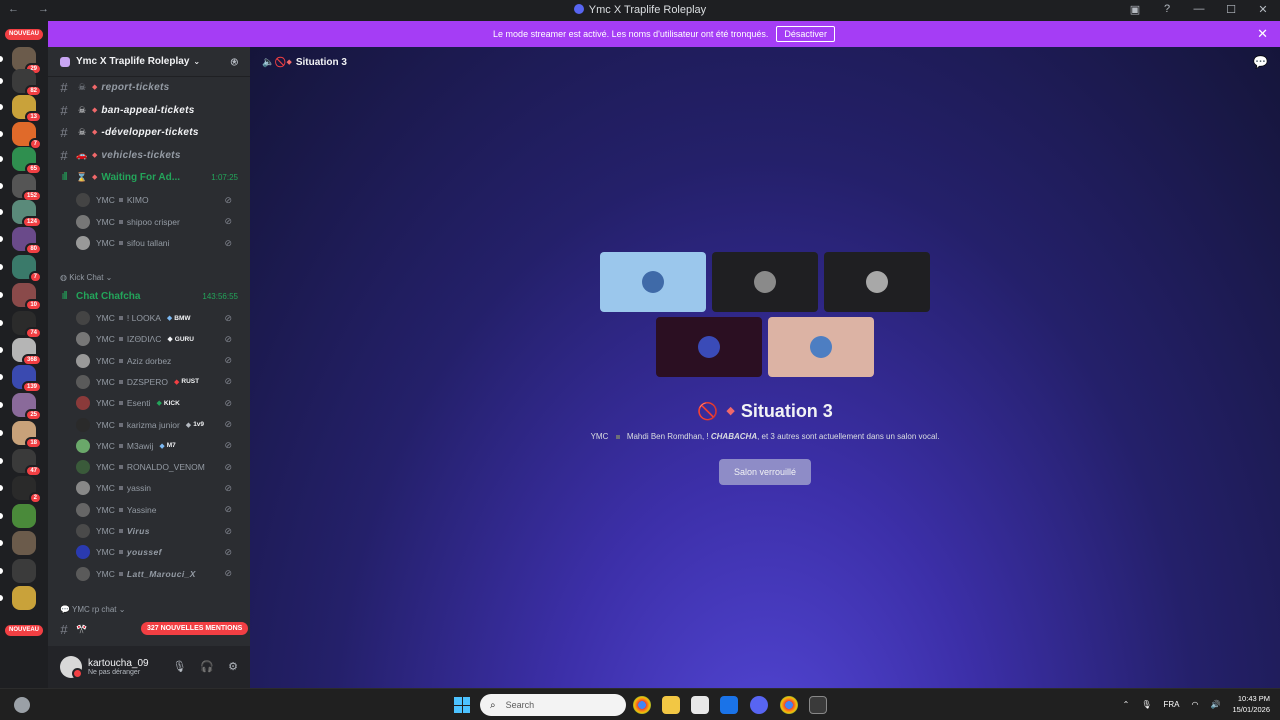 Image resolution: width=1280 pixels, height=720 pixels. I want to click on mail-icon, so click(729, 705).